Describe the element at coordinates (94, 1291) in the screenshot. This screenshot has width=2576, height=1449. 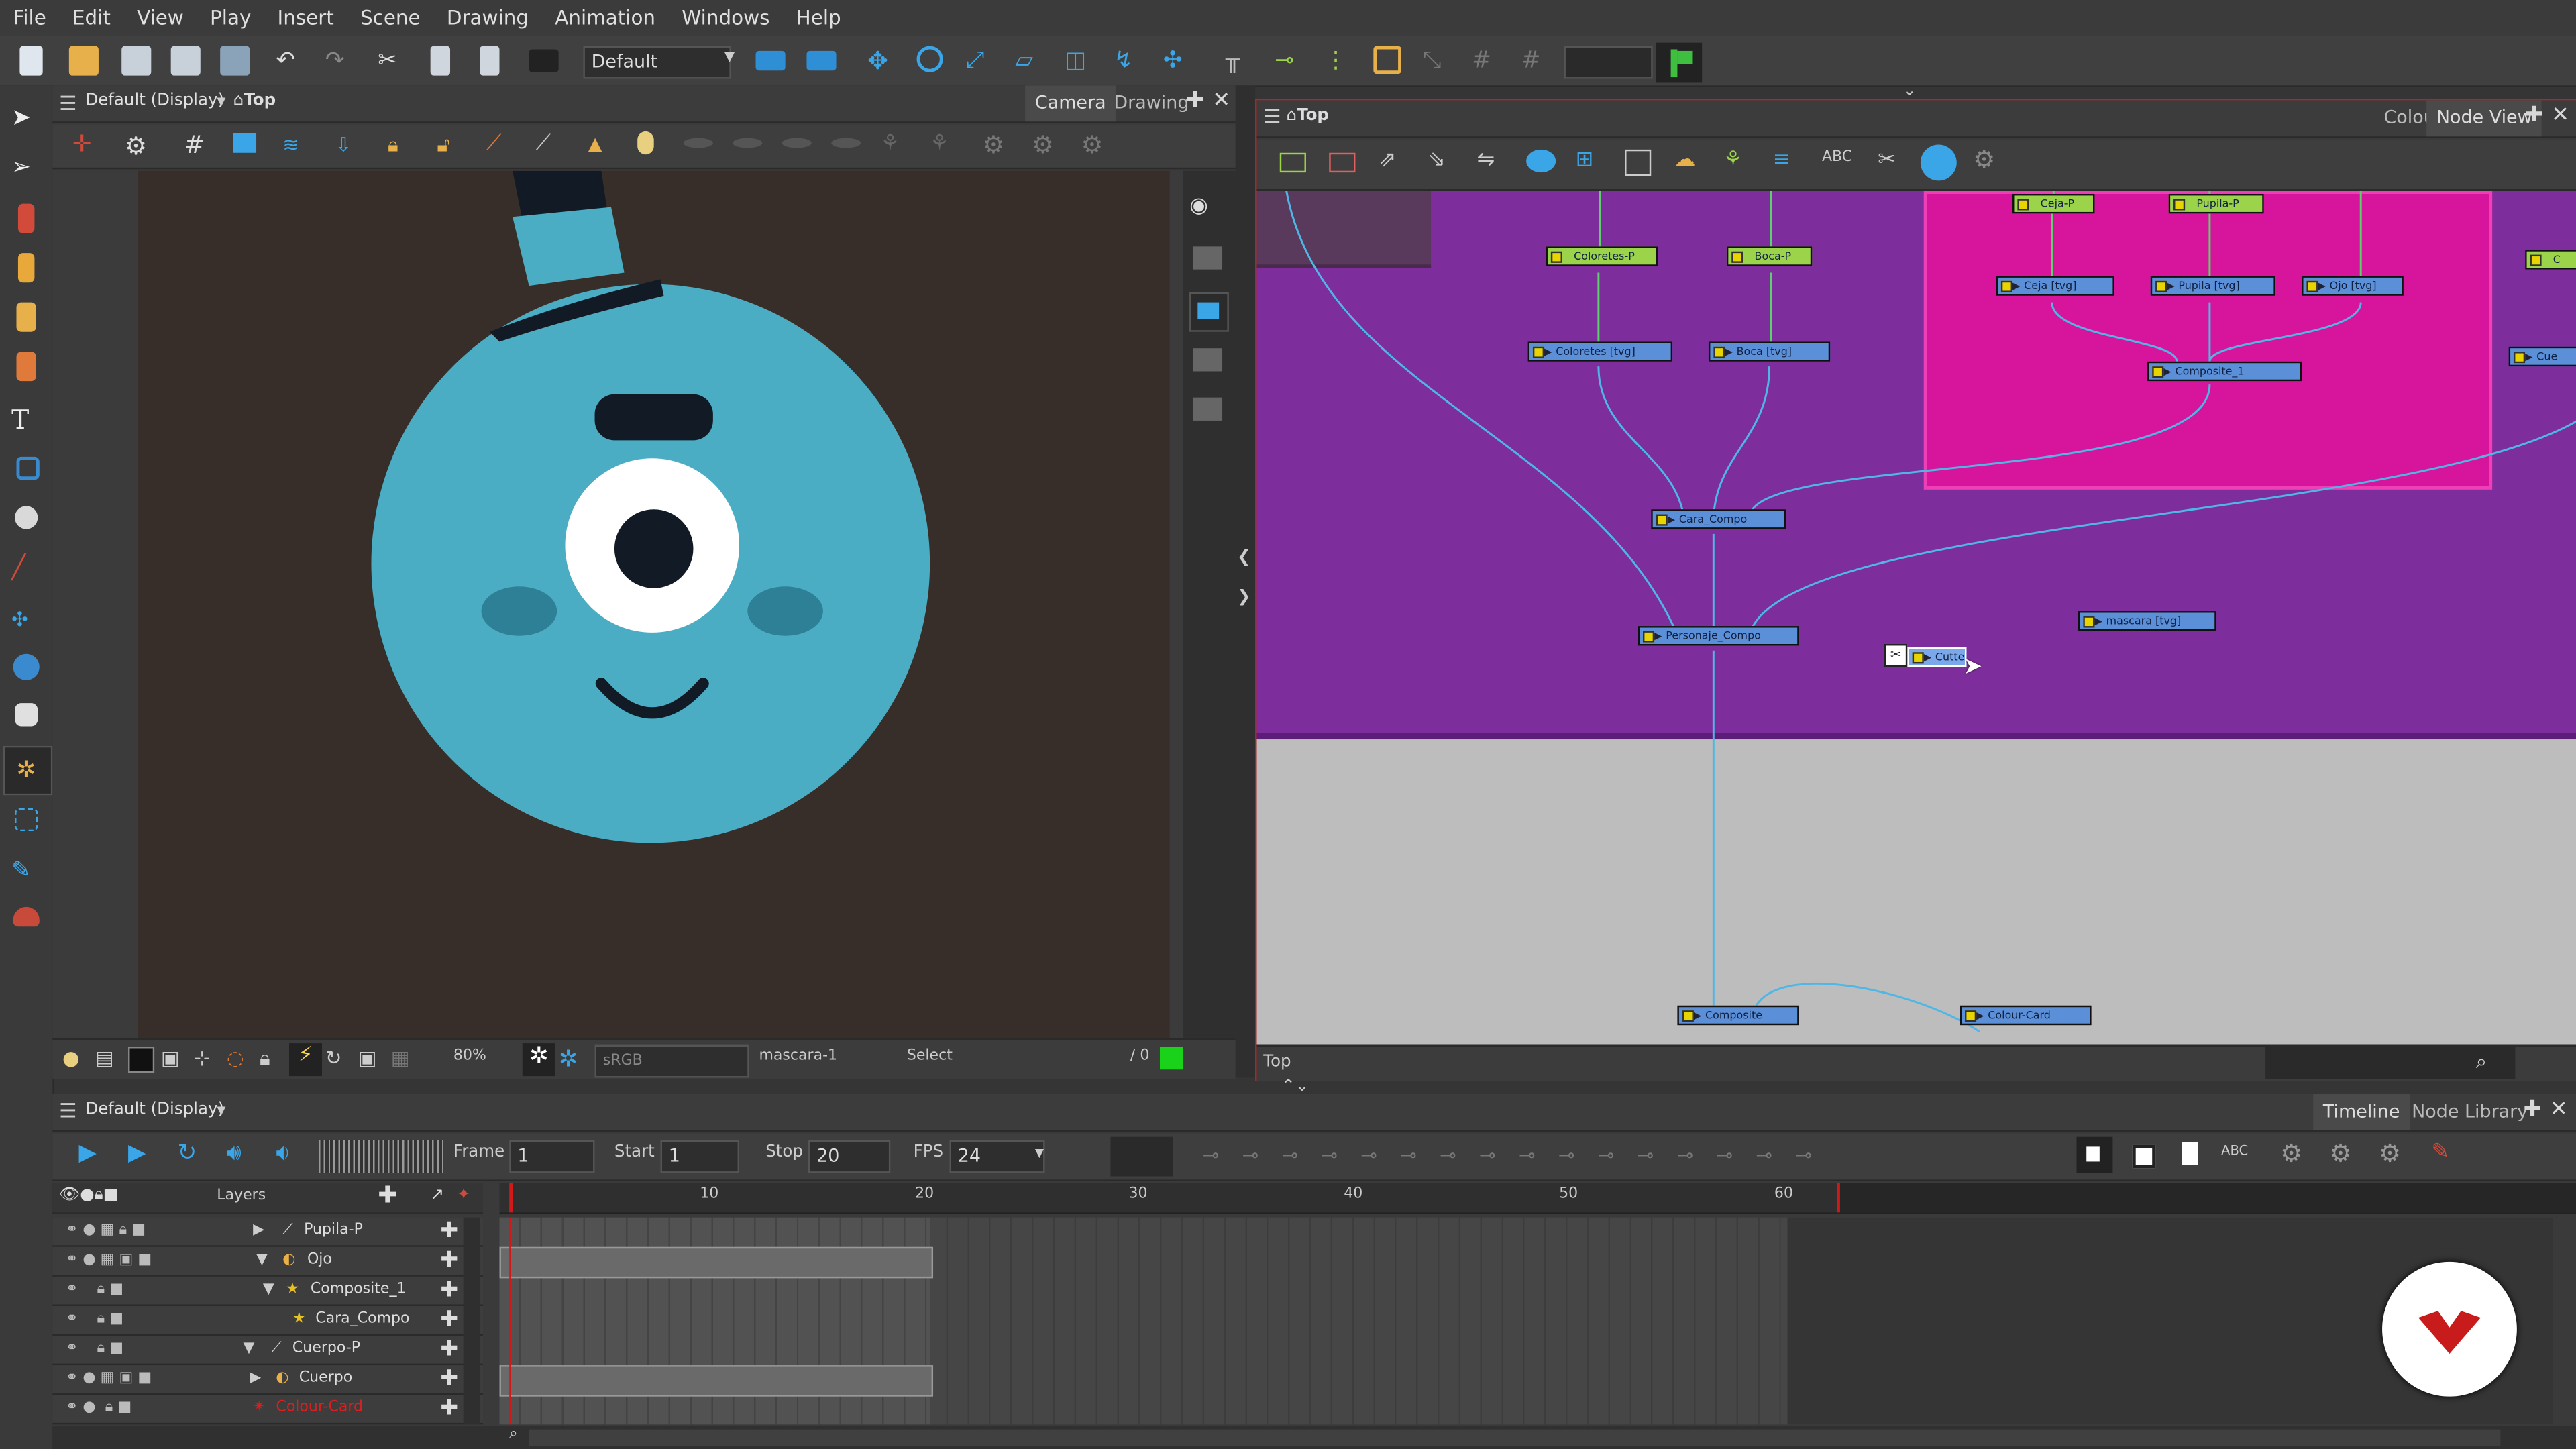
I see `layer-toggles-icon: ⚭ 🔒︎ ■` at that location.